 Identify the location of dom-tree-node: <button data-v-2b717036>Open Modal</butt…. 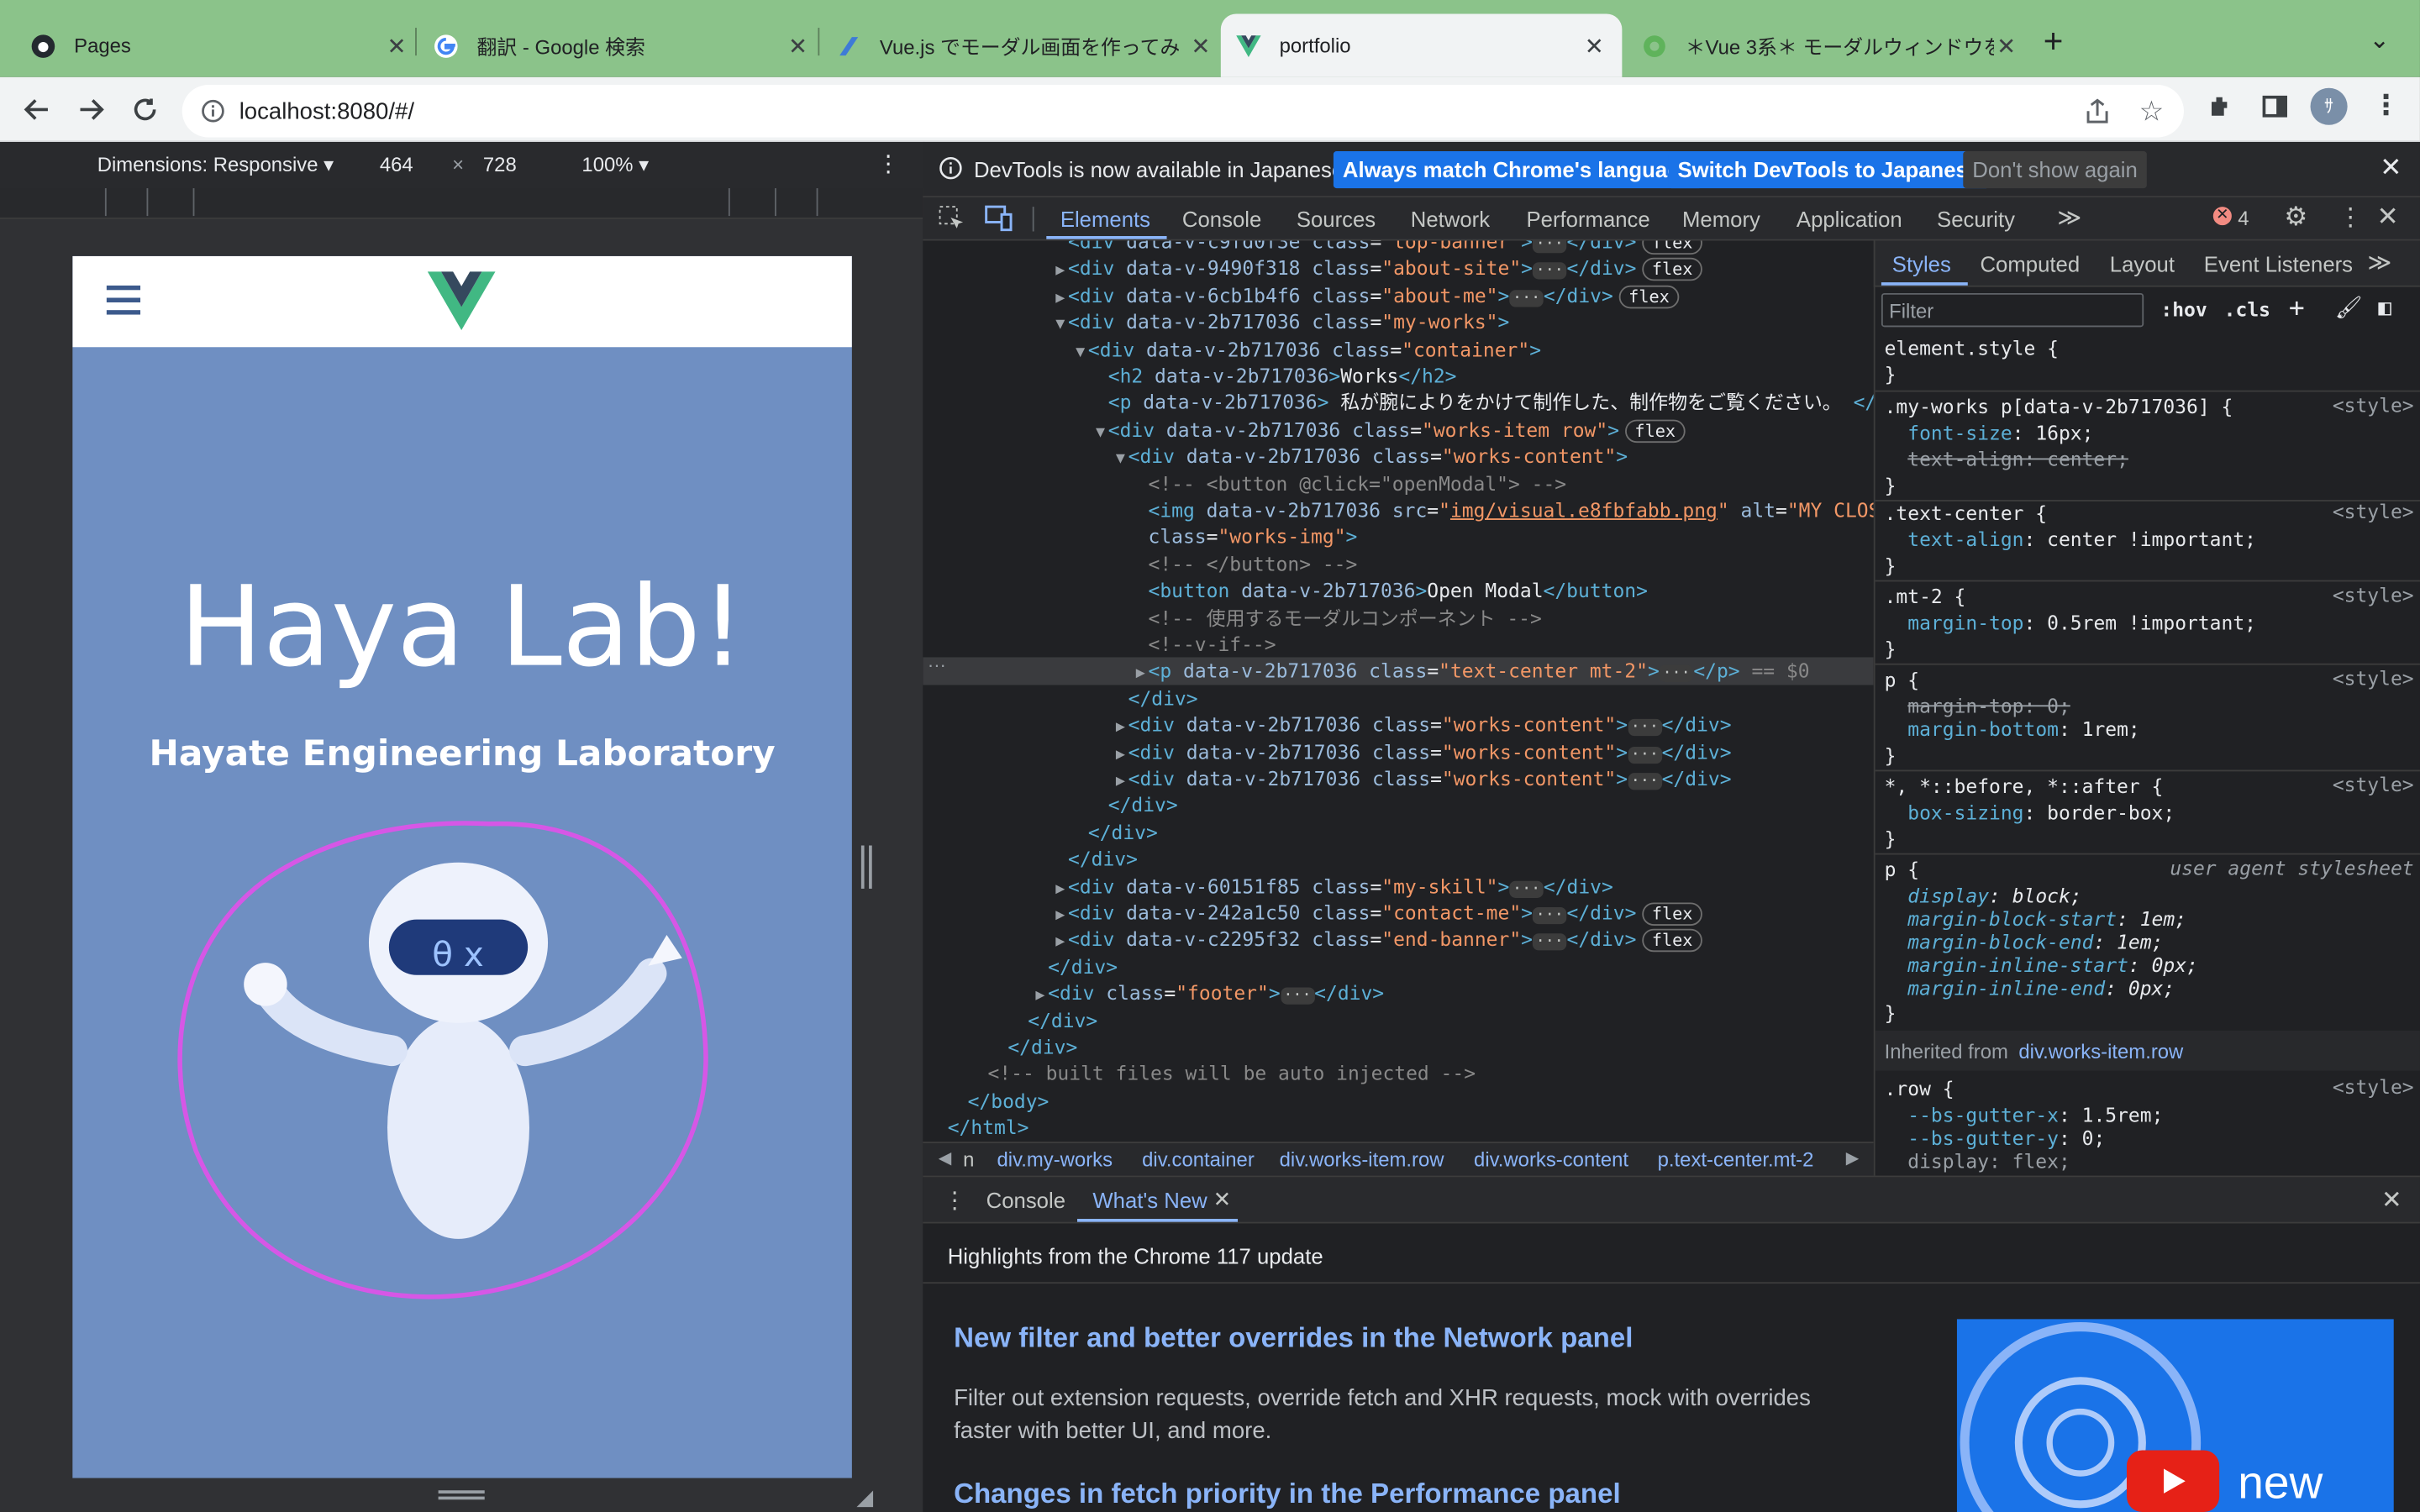
(1398, 590).